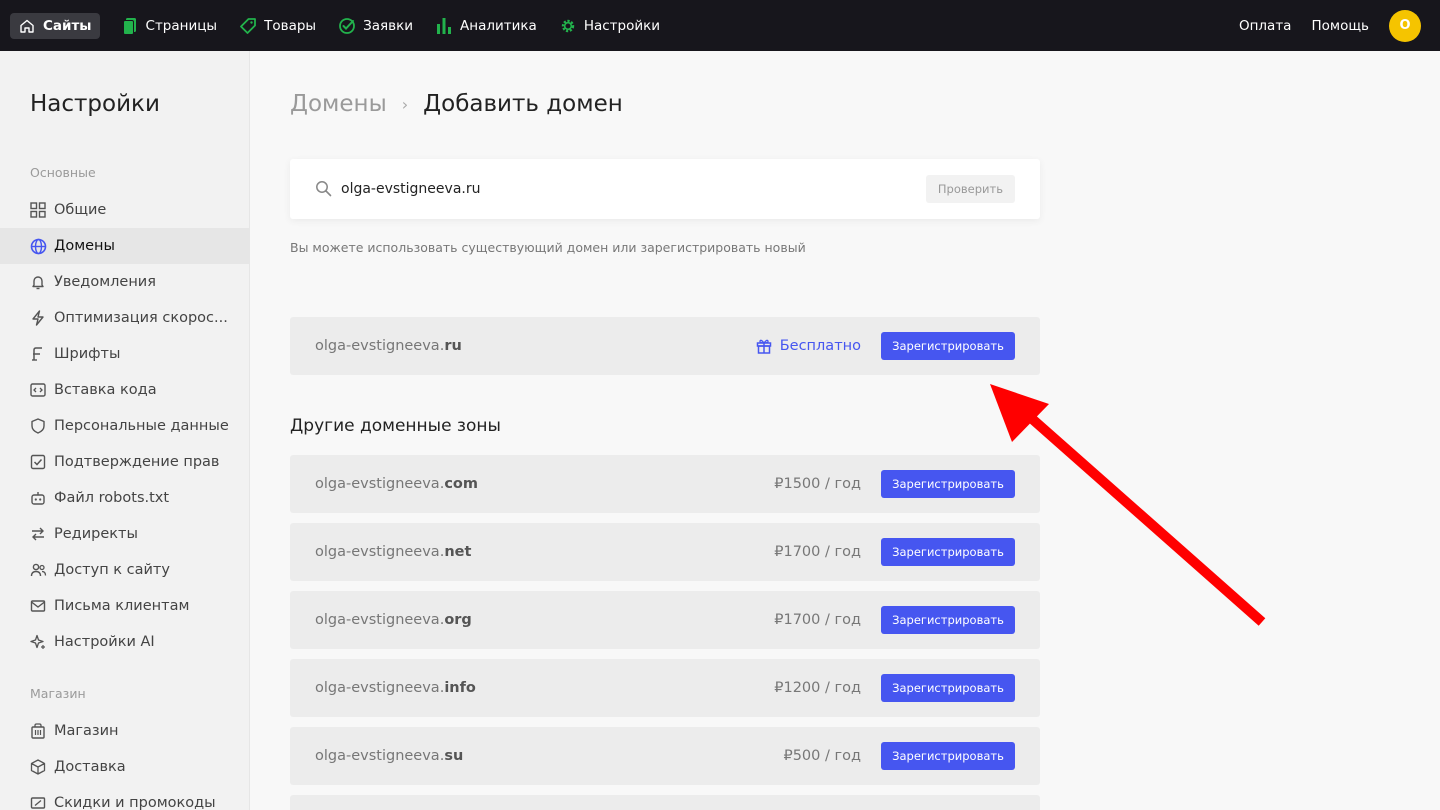  I want to click on help-link: Помощь, so click(1340, 26).